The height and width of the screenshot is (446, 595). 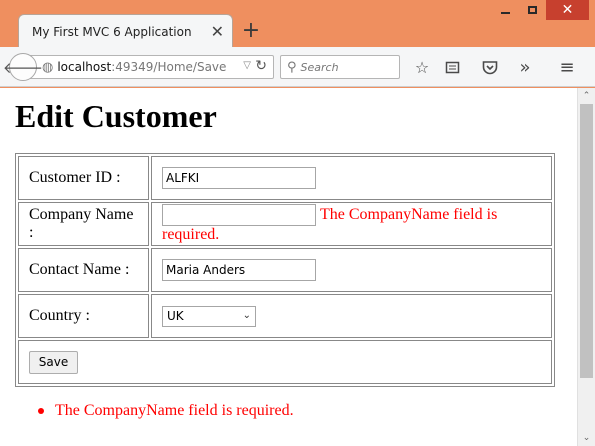 I want to click on contact-name-label: Contact Name :, so click(x=83, y=270).